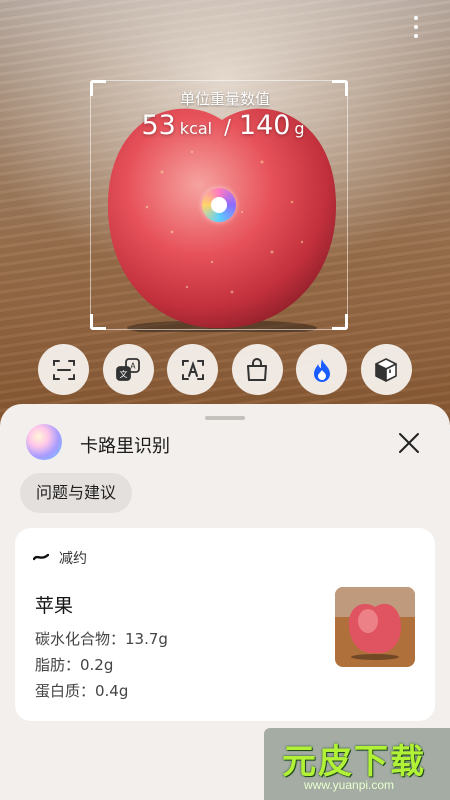 The height and width of the screenshot is (800, 450). I want to click on close-icon, so click(409, 443).